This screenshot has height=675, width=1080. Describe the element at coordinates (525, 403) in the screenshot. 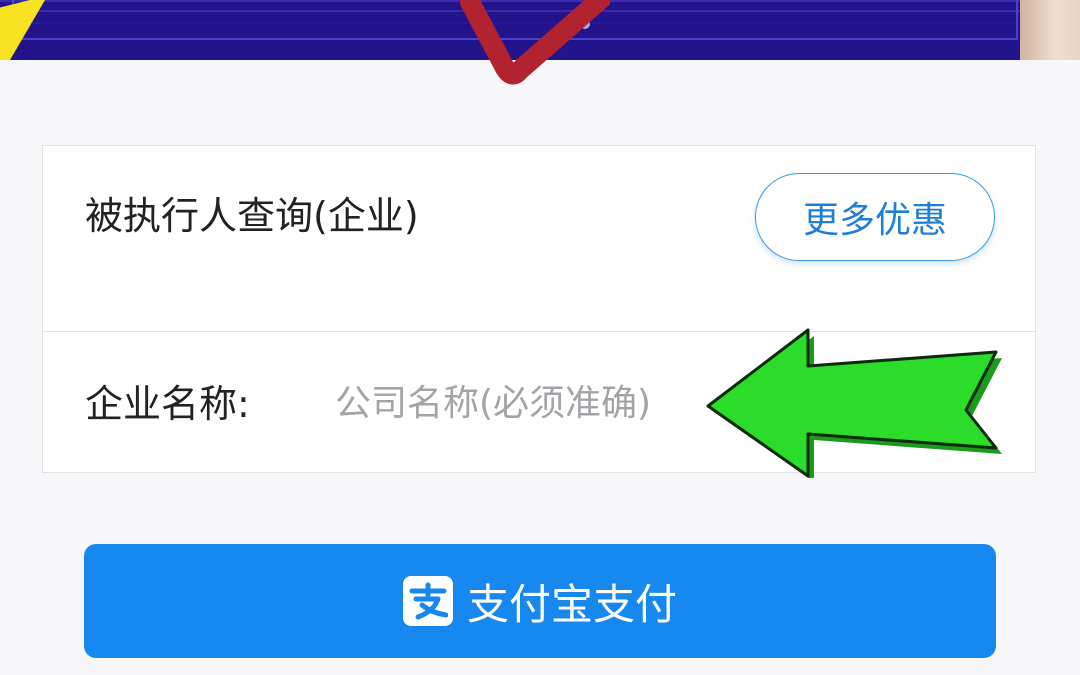

I see `company-name-input` at that location.